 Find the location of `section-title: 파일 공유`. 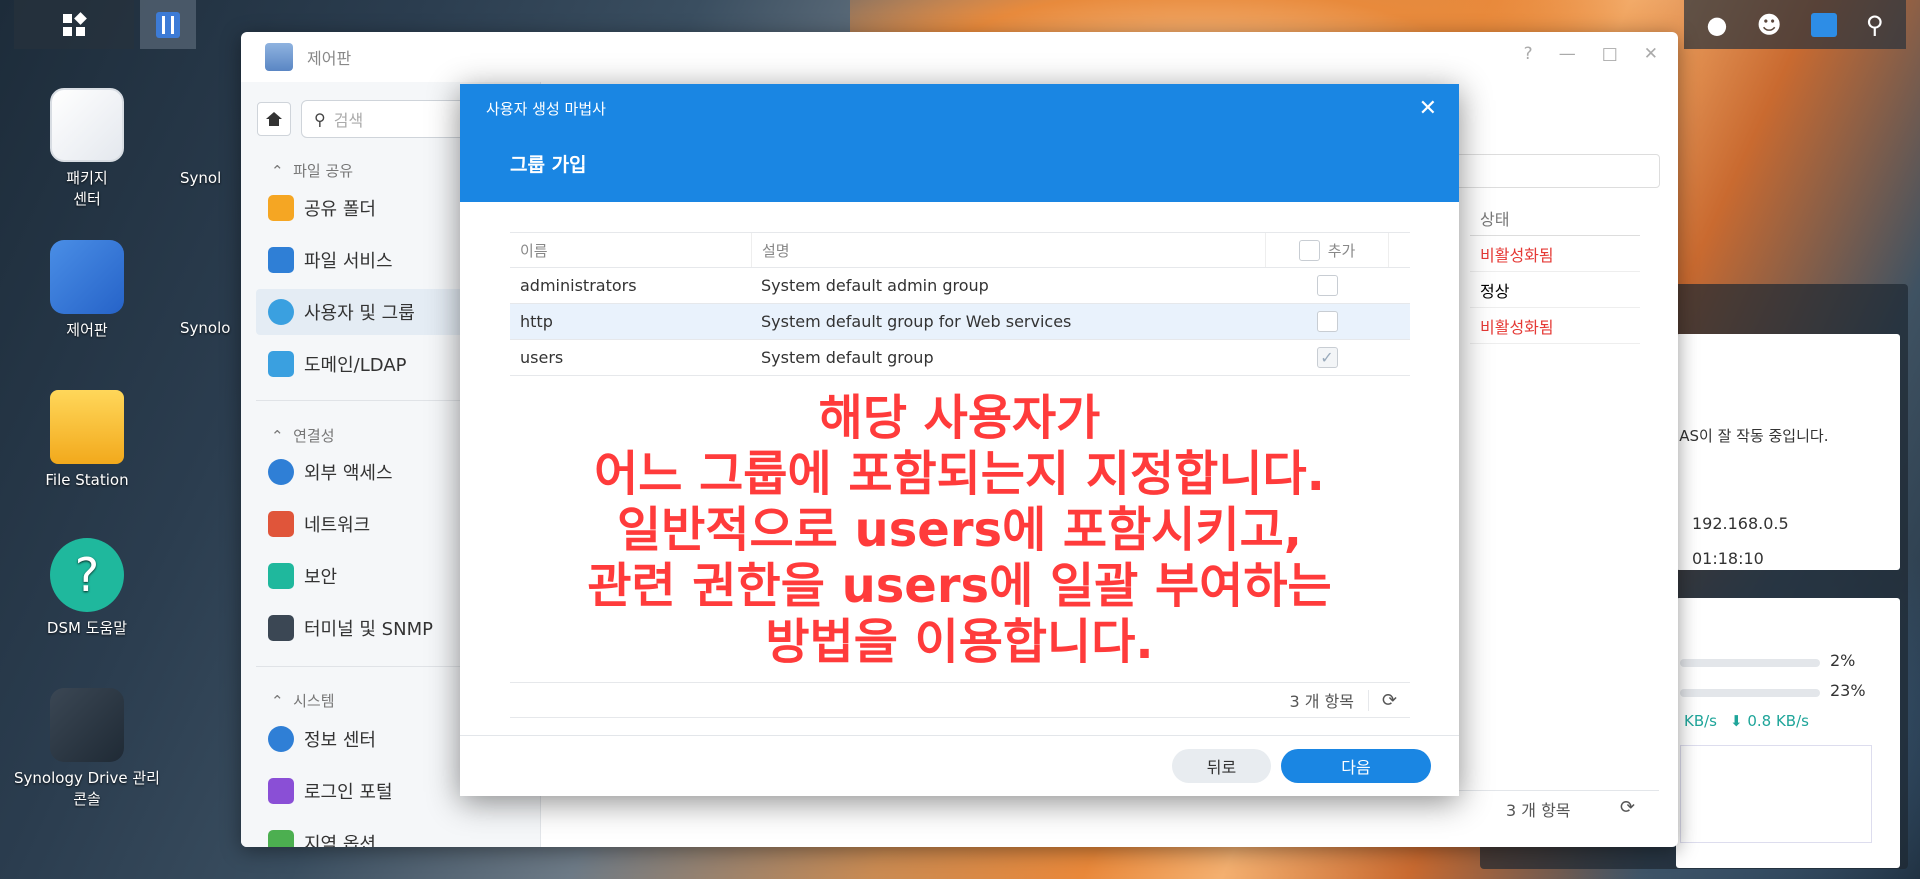

section-title: 파일 공유 is located at coordinates (323, 171).